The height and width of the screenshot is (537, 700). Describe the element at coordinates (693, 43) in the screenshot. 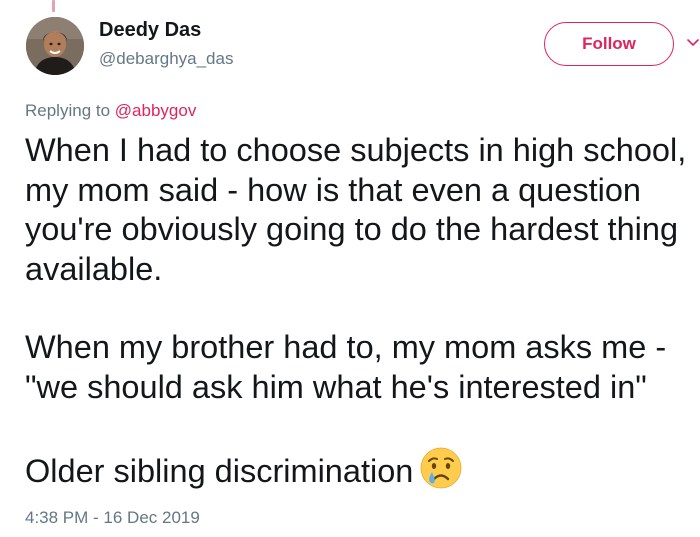

I see `chevron-down-icon` at that location.